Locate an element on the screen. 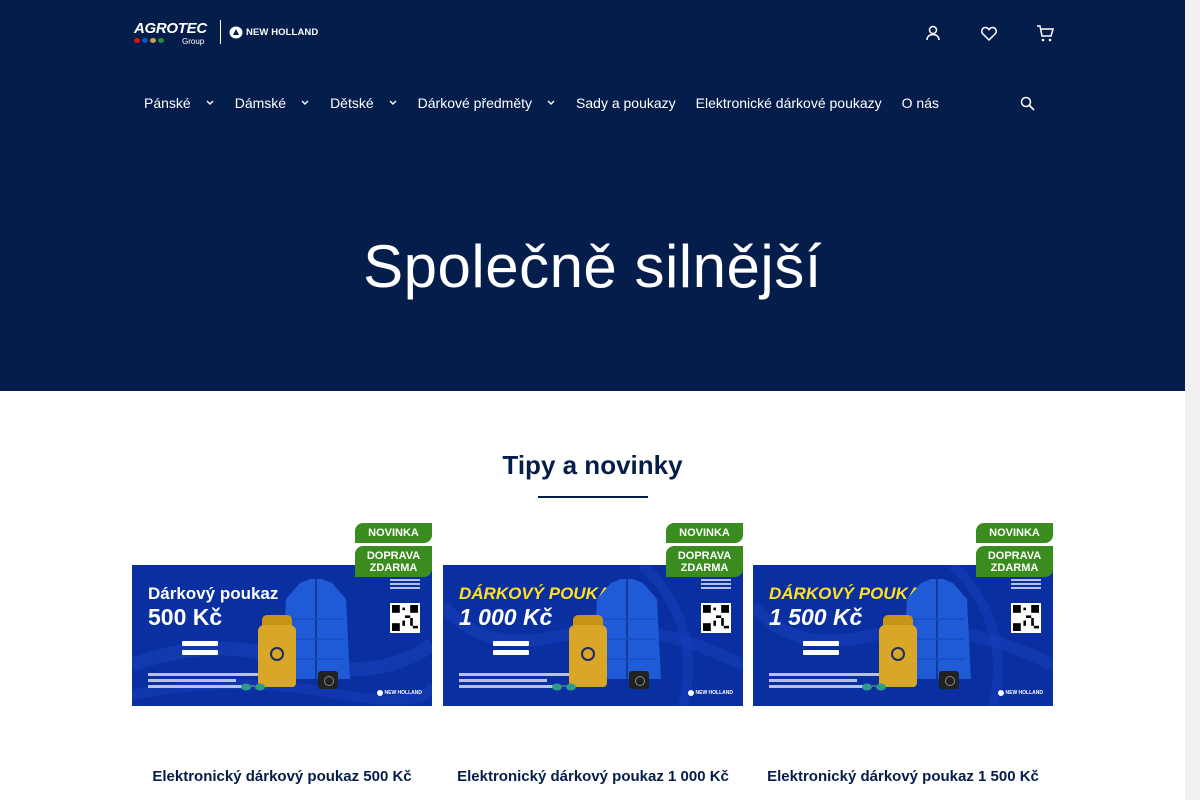 The width and height of the screenshot is (1200, 800). nav-item-label: Elektronické dárkové poukazy is located at coordinates (788, 103).